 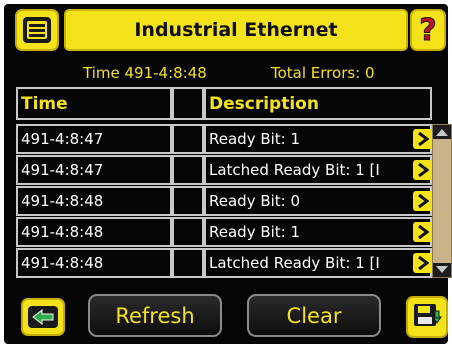 What do you see at coordinates (318, 201) in the screenshot?
I see `row-description: Ready Bit: 0` at bounding box center [318, 201].